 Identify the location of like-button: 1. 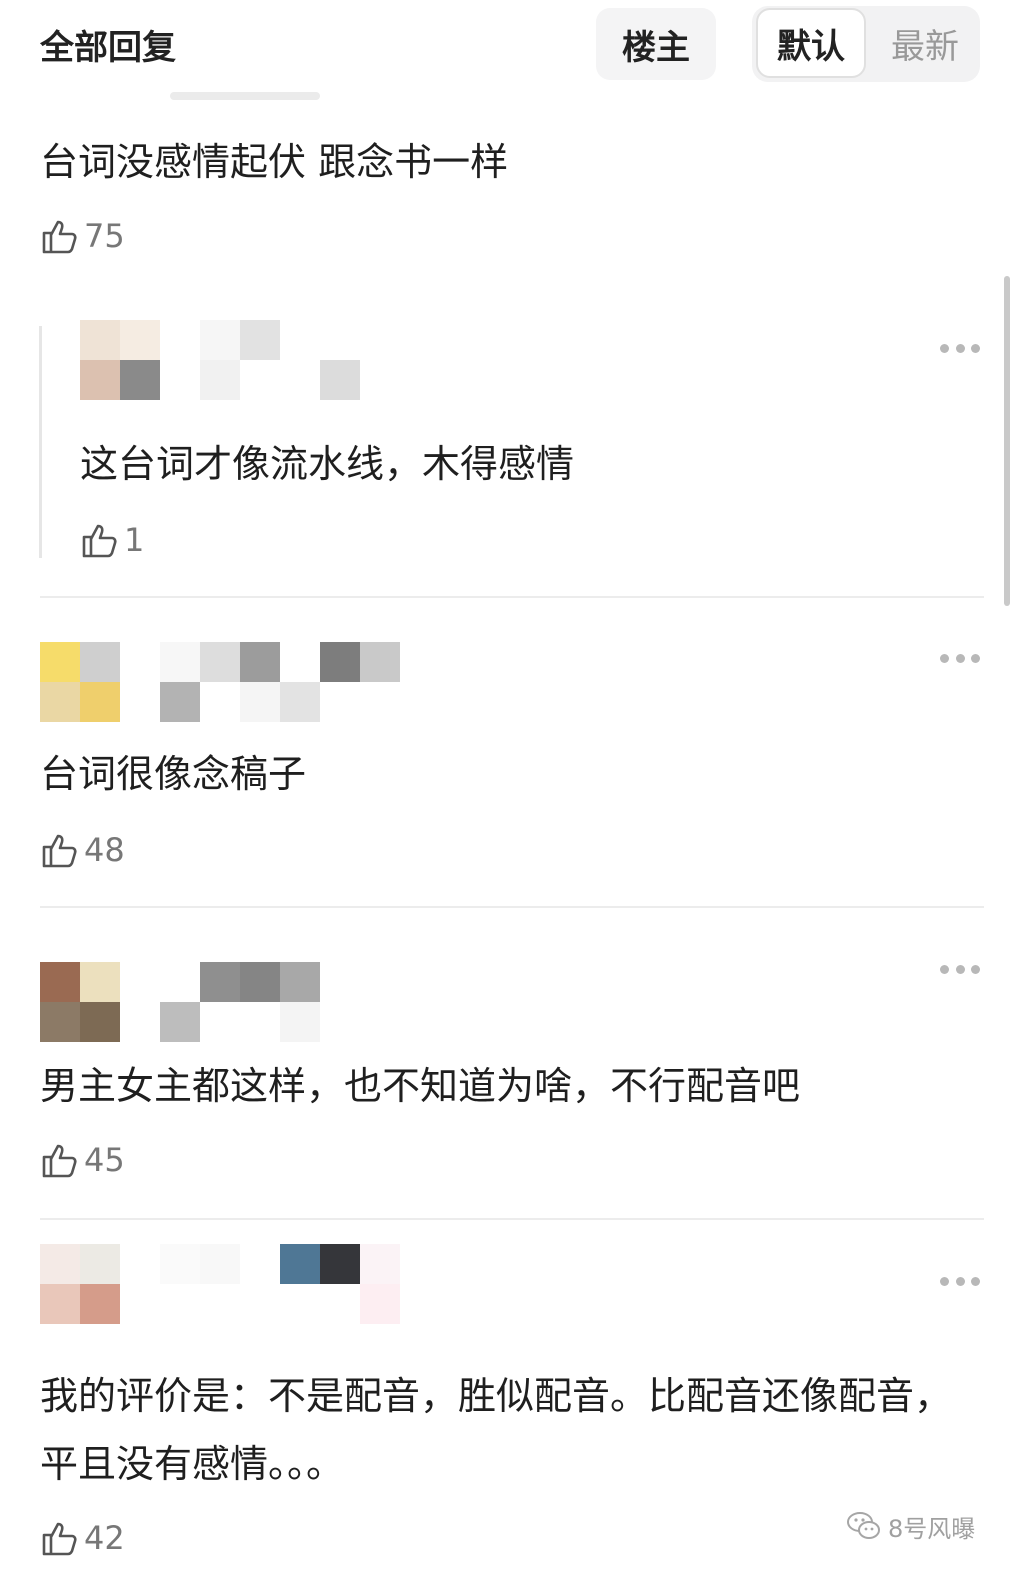
(112, 540).